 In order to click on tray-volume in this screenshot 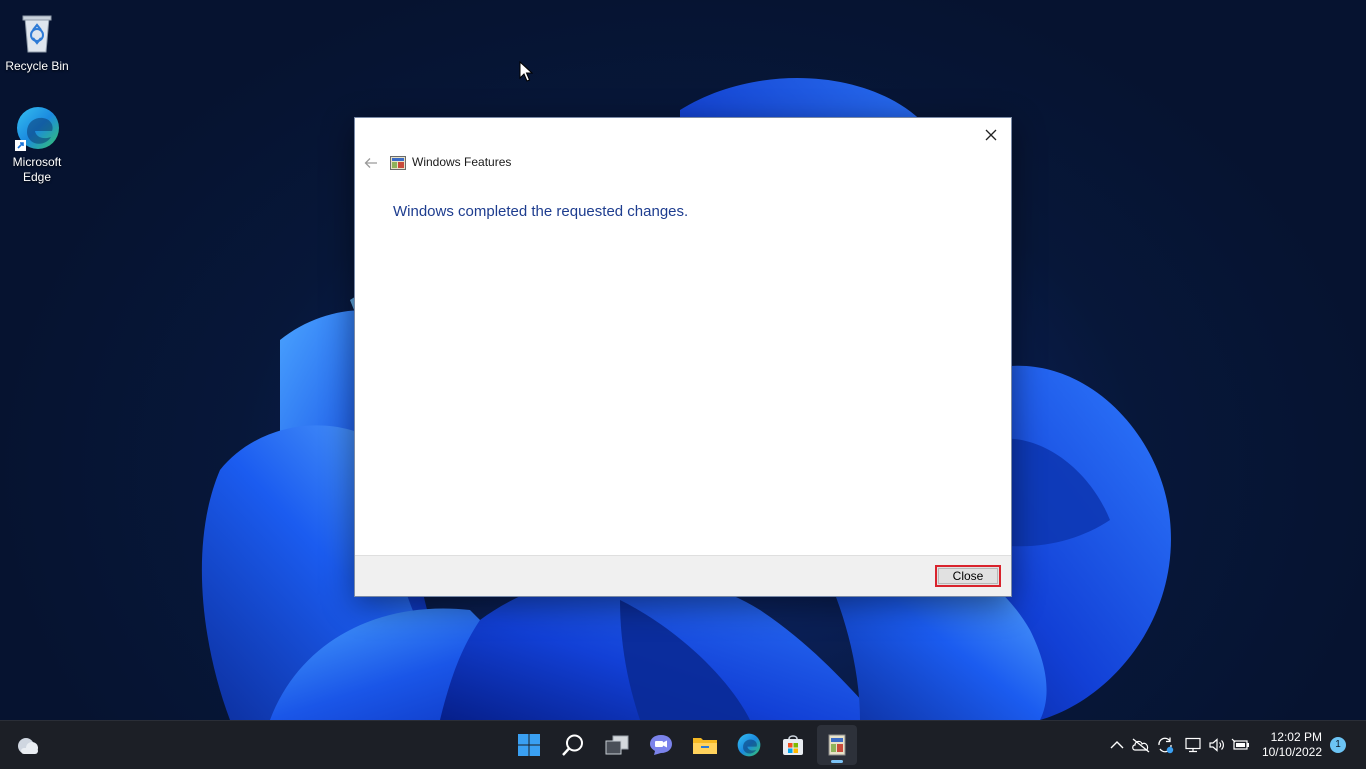, I will do `click(1217, 745)`.